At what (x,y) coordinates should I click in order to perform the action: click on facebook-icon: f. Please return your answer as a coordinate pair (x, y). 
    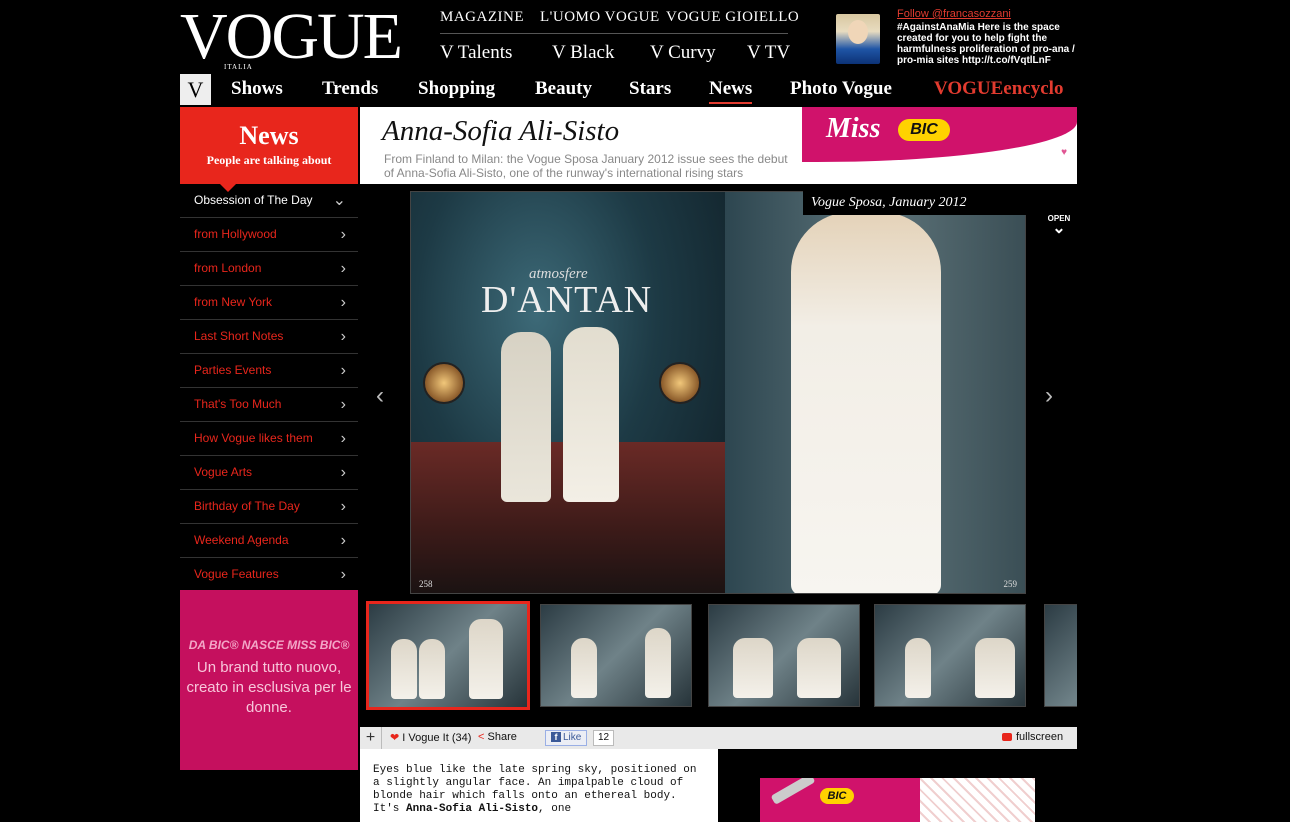
    Looking at the image, I should click on (556, 737).